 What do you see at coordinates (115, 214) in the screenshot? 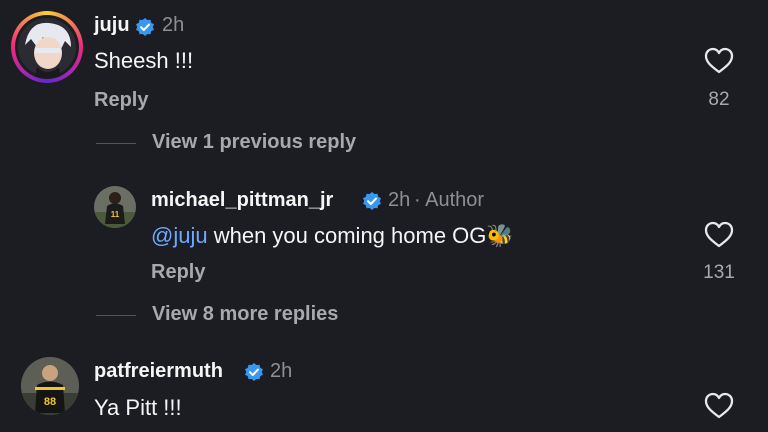
I see `svg-text: 11` at bounding box center [115, 214].